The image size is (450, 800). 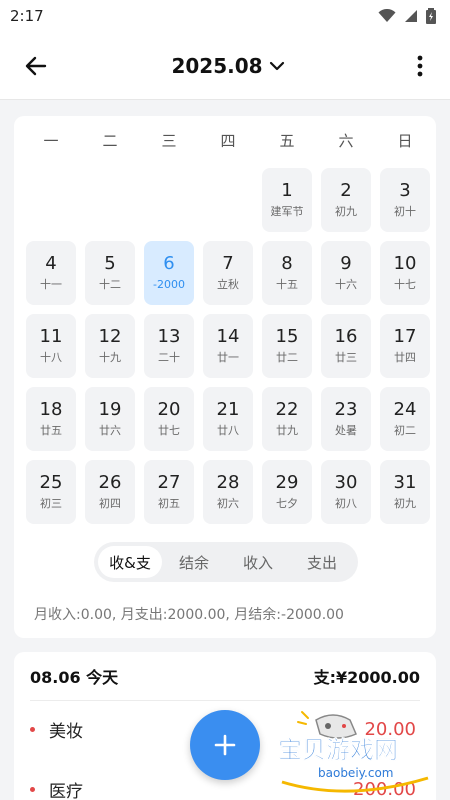 What do you see at coordinates (346, 190) in the screenshot?
I see `day-number: 2` at bounding box center [346, 190].